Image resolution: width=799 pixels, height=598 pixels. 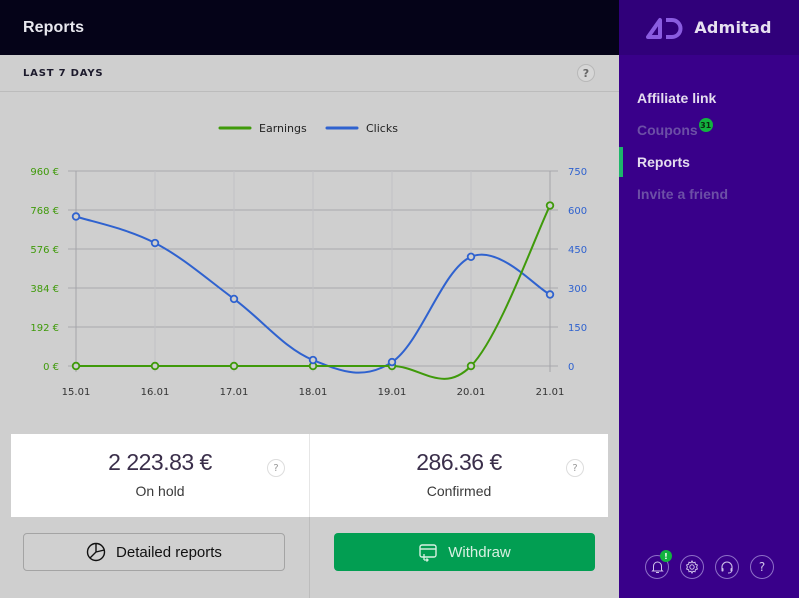 I want to click on headset-icon, so click(x=727, y=567).